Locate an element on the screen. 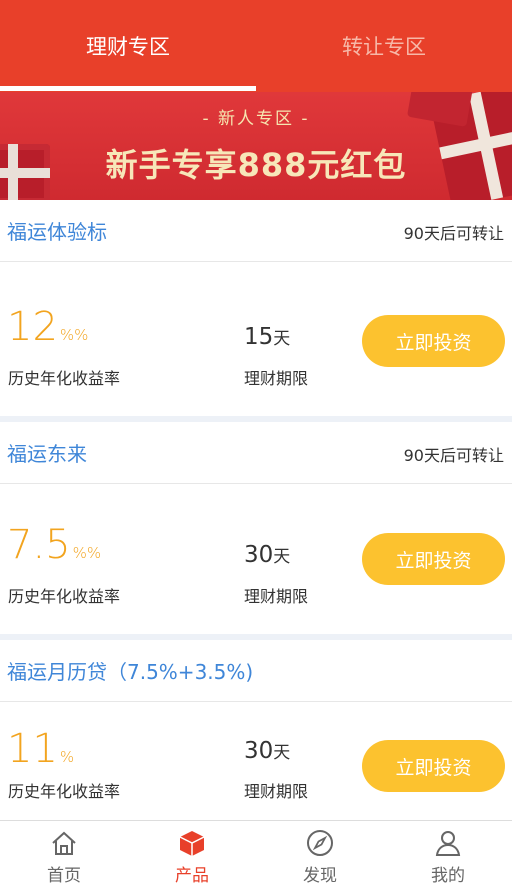 The width and height of the screenshot is (512, 886). banner-title: 新手专享888元红包 is located at coordinates (256, 165).